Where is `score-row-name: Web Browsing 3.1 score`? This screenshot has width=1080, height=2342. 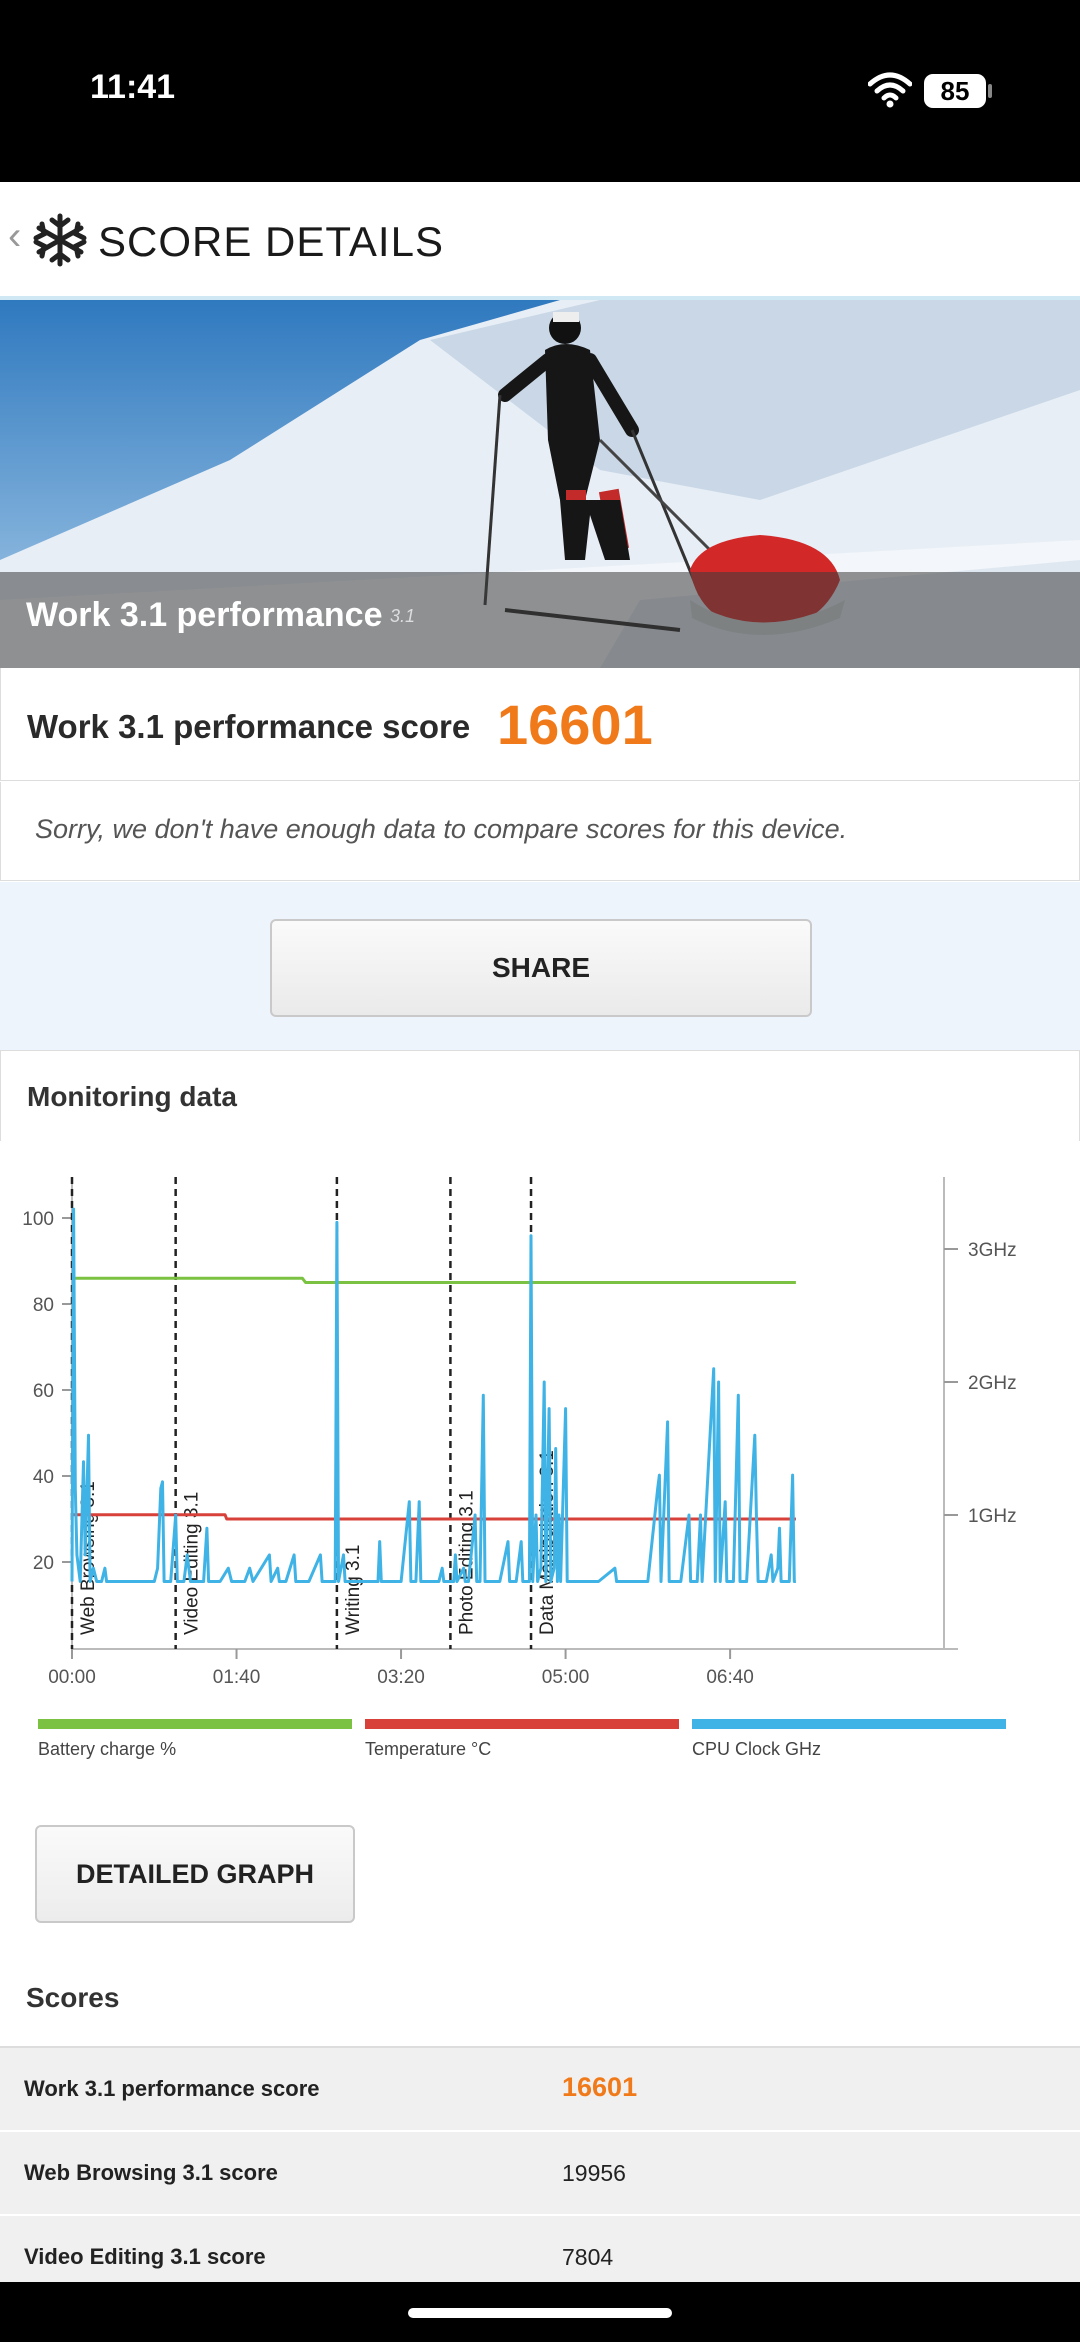 score-row-name: Web Browsing 3.1 score is located at coordinates (151, 2172).